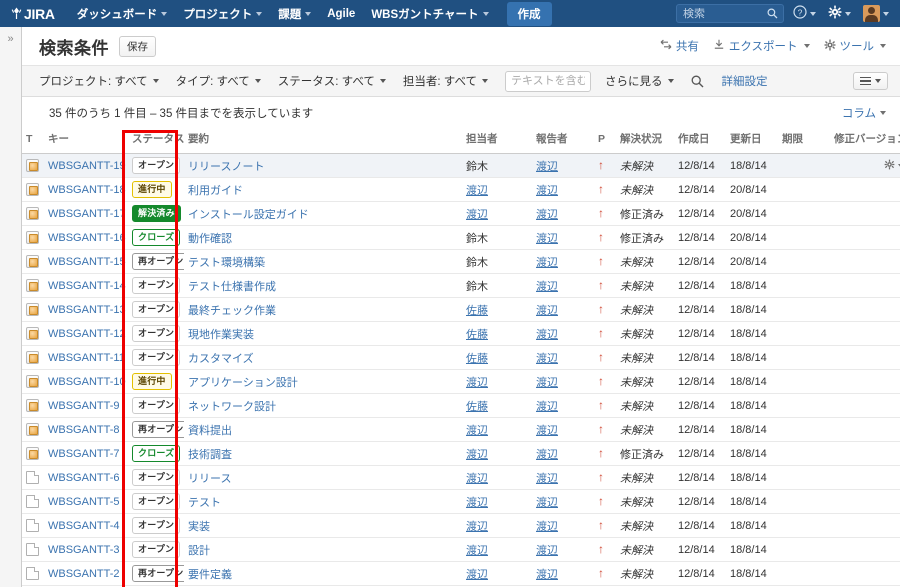 Image resolution: width=900 pixels, height=587 pixels. What do you see at coordinates (209, 479) in the screenshot?
I see `issue-summary-link: リリース` at bounding box center [209, 479].